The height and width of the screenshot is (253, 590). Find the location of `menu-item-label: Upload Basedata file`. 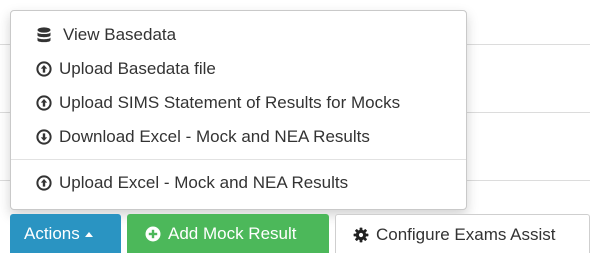

menu-item-label: Upload Basedata file is located at coordinates (137, 68).